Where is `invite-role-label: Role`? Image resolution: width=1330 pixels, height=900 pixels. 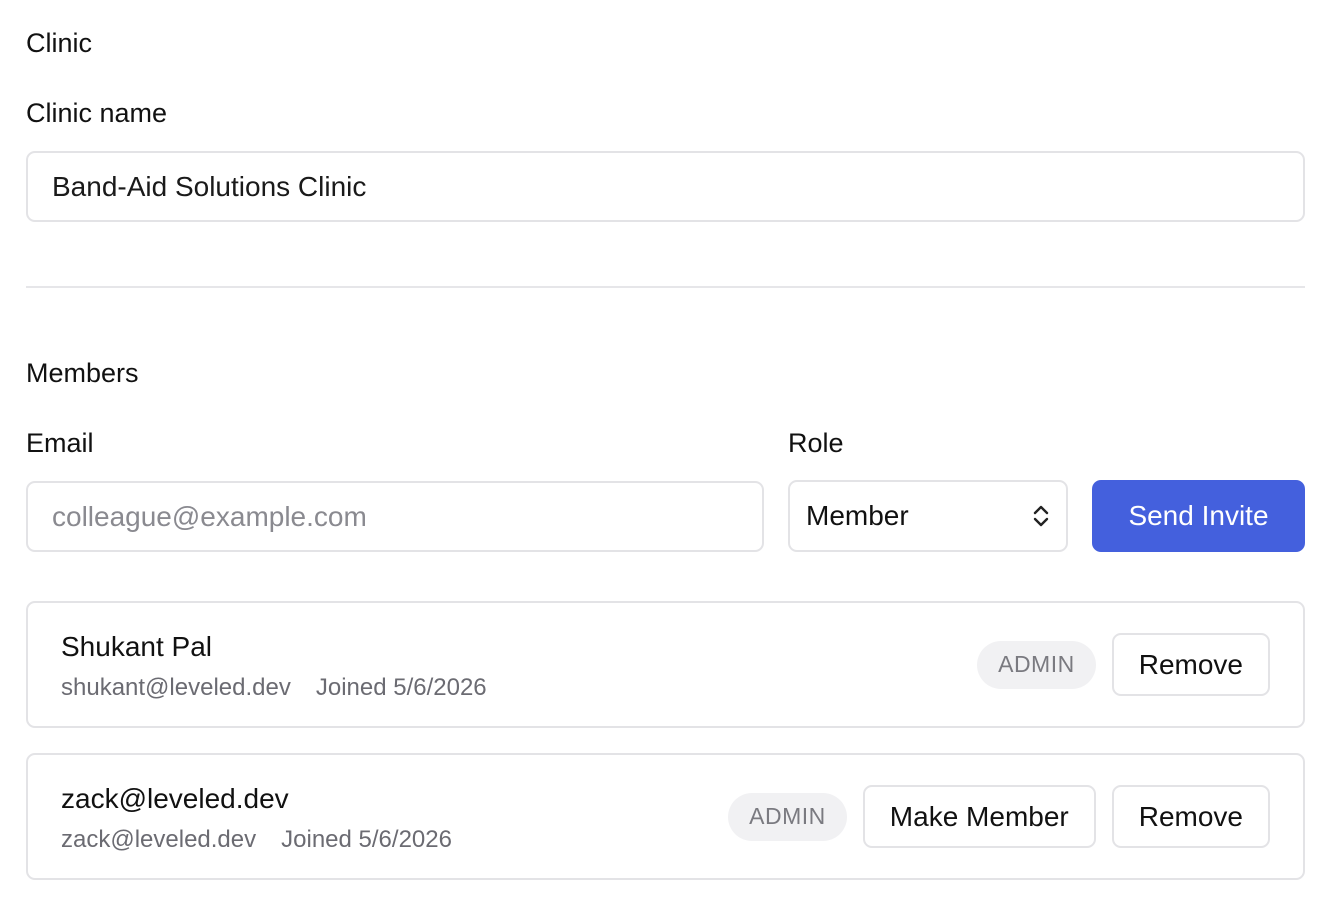 invite-role-label: Role is located at coordinates (816, 443).